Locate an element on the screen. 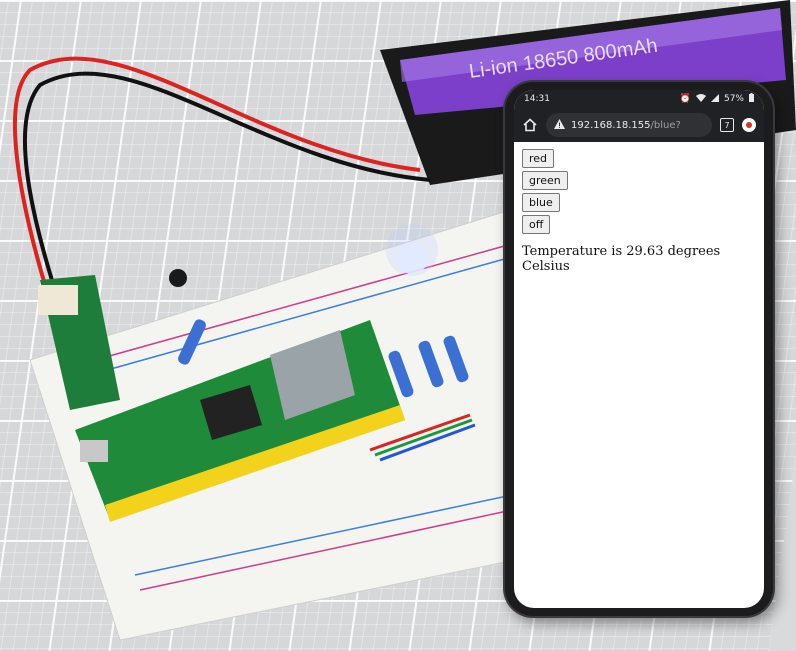 The width and height of the screenshot is (796, 651). thermistor is located at coordinates (178, 278).